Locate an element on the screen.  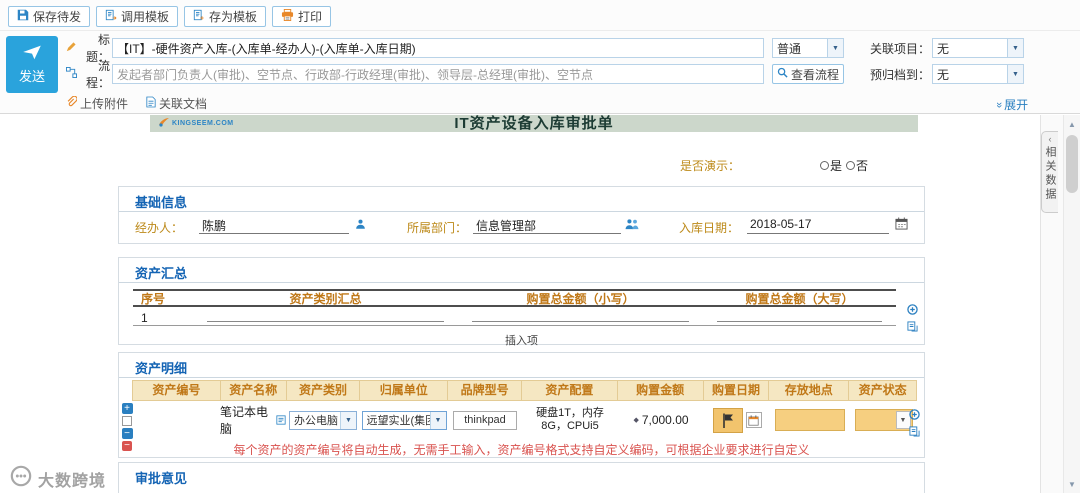
col-owner-unit: 归属单位 is located at coordinates (404, 390).